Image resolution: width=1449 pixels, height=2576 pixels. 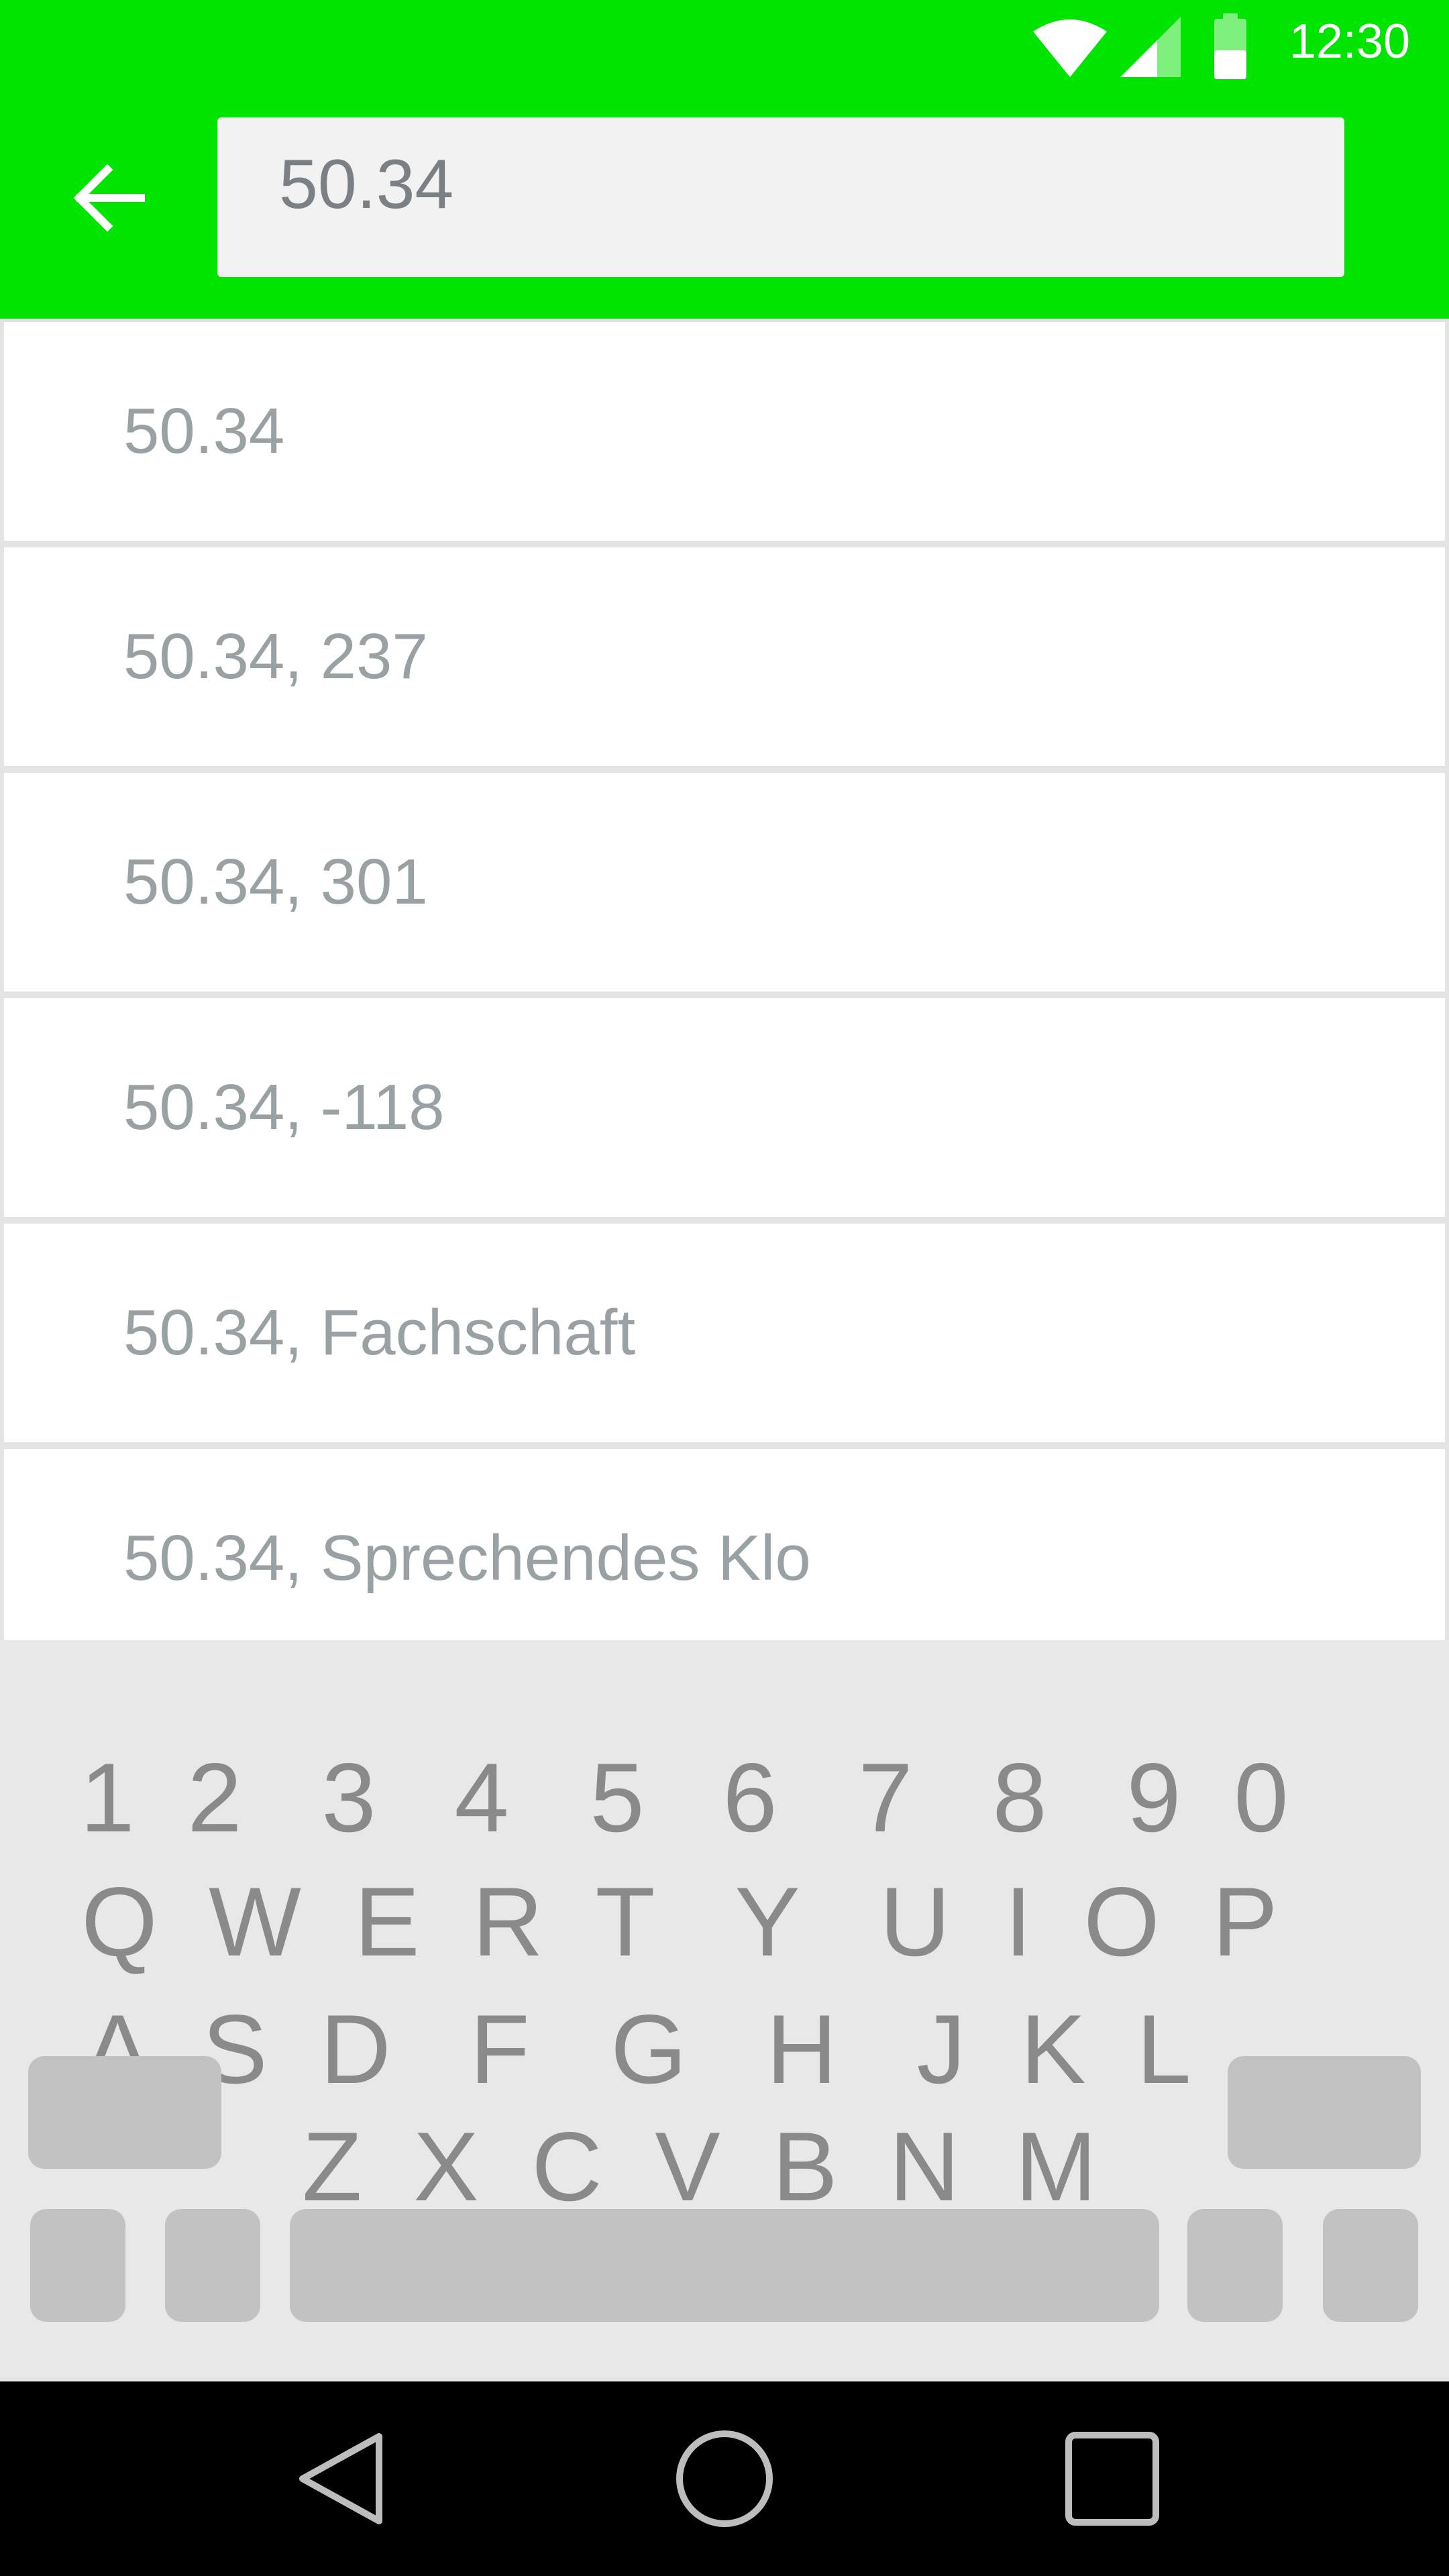 What do you see at coordinates (1122, 1922) in the screenshot?
I see `key-o: O` at bounding box center [1122, 1922].